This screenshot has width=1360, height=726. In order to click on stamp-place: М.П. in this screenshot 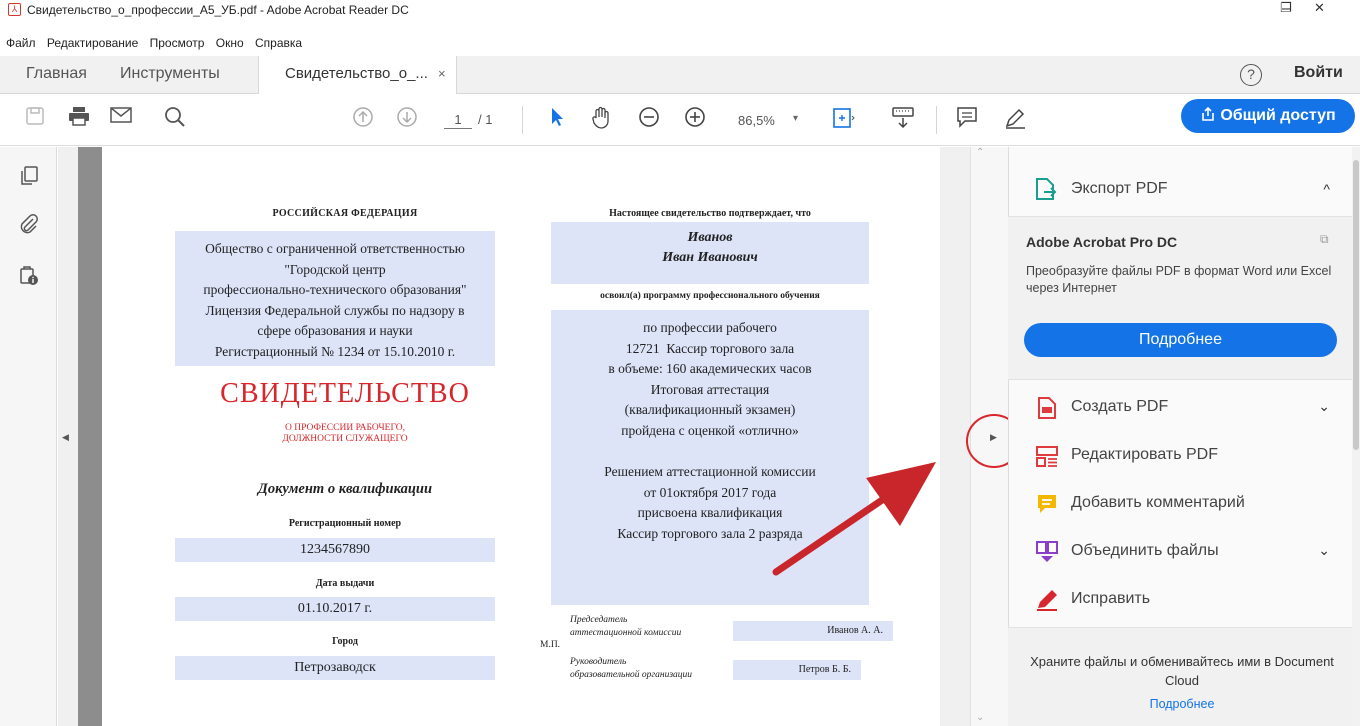, I will do `click(550, 645)`.